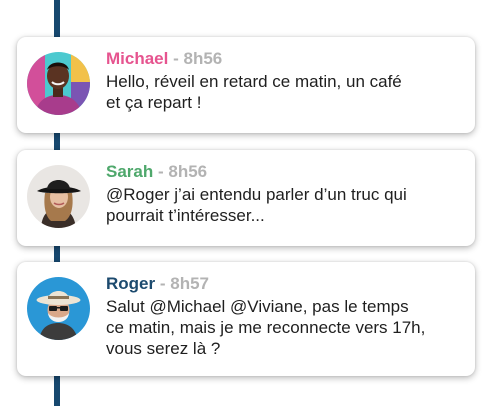 The image size is (489, 406). Describe the element at coordinates (284, 59) in the screenshot. I see `message-meta: Michael - 8h56` at that location.